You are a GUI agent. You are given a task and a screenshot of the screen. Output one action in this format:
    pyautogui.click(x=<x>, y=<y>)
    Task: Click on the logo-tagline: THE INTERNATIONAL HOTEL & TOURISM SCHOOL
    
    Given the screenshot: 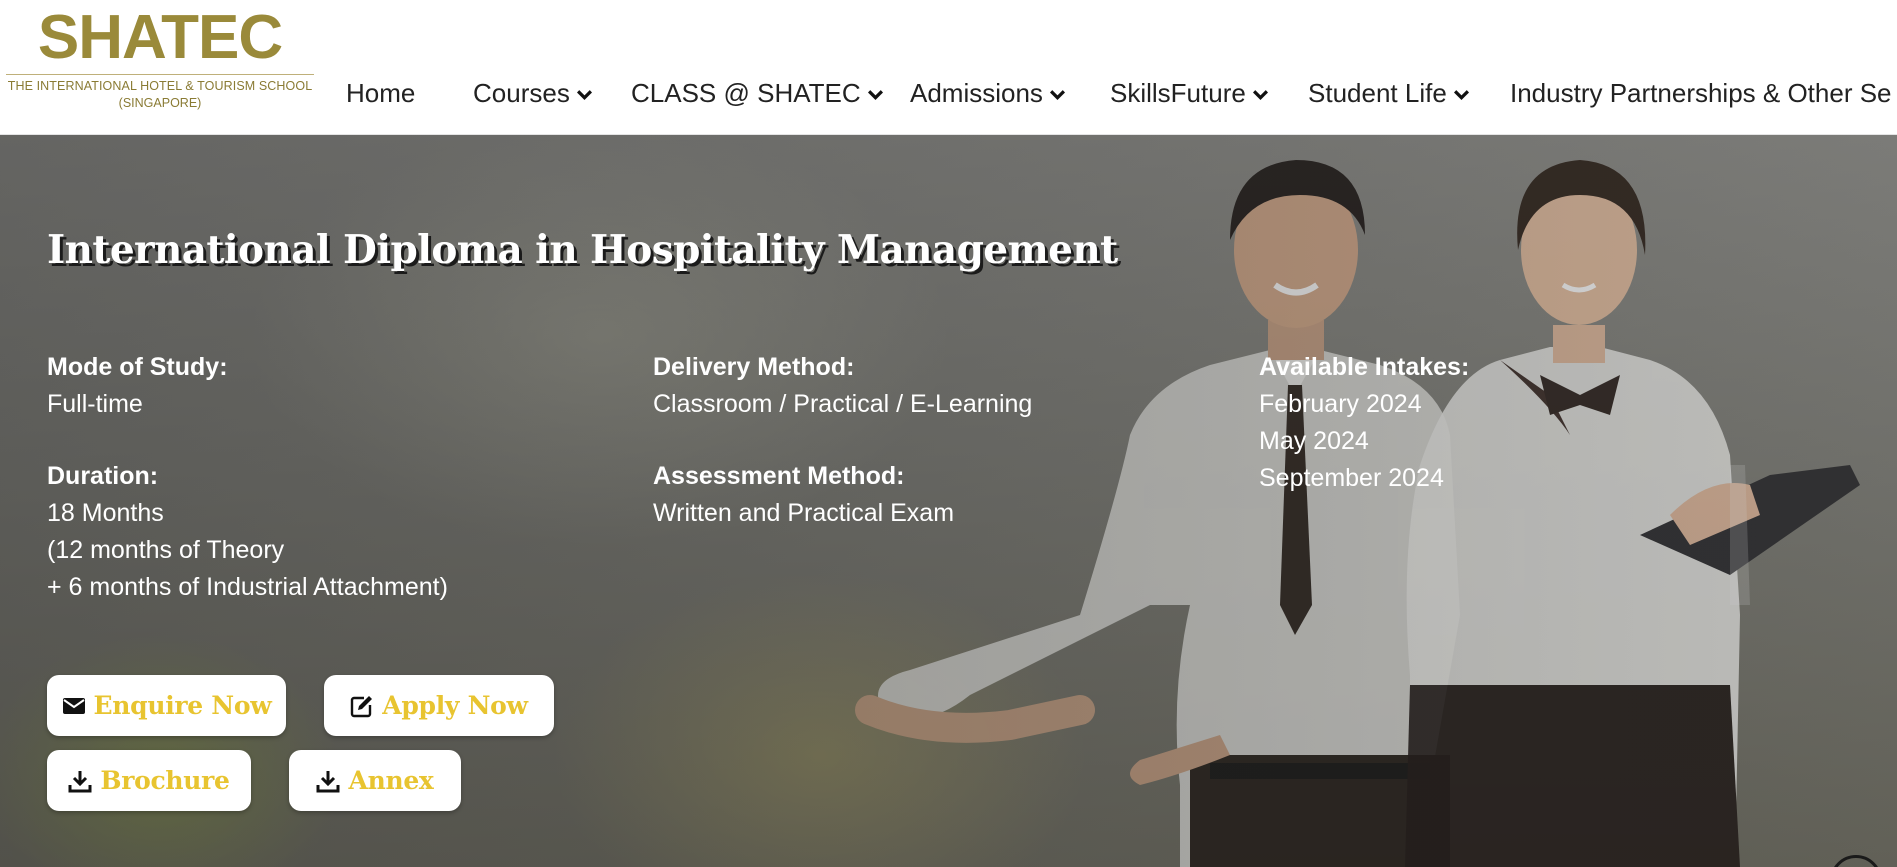 What is the action you would take?
    pyautogui.click(x=160, y=86)
    